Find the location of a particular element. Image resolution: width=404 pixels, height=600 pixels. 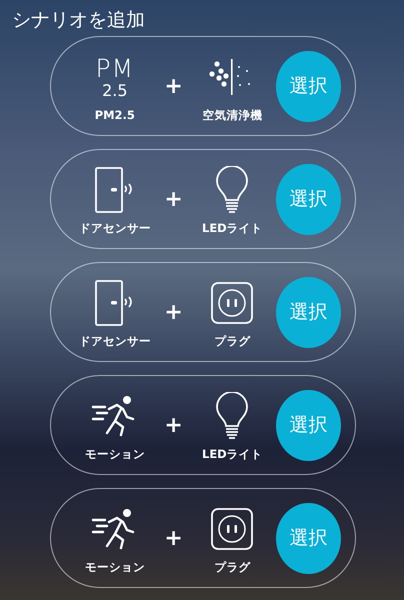

pm25-icon: PM 2.5 is located at coordinates (114, 77).